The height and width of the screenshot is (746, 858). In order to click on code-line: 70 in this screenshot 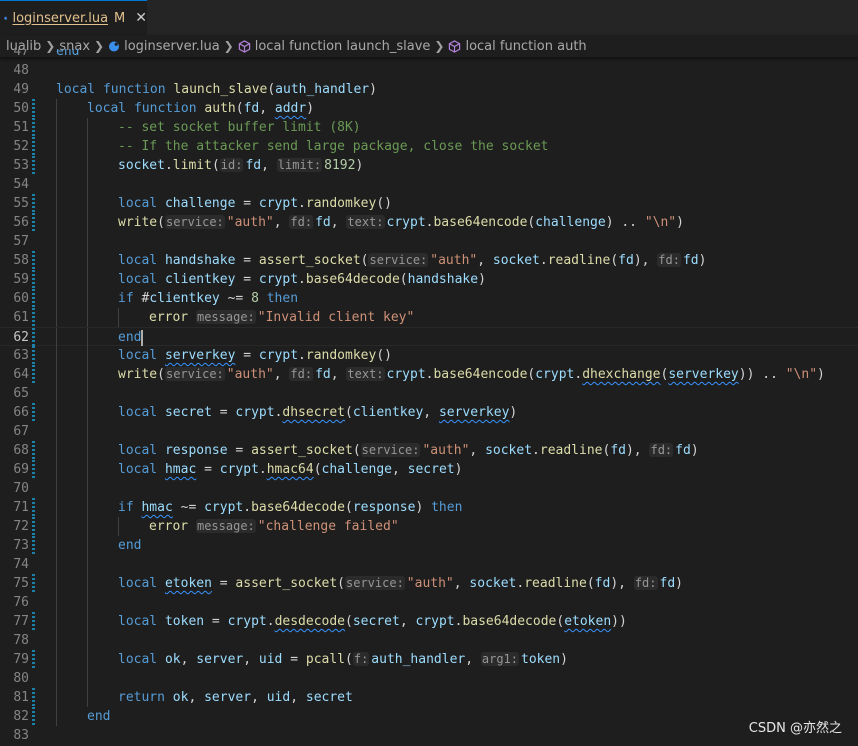, I will do `click(429, 488)`.